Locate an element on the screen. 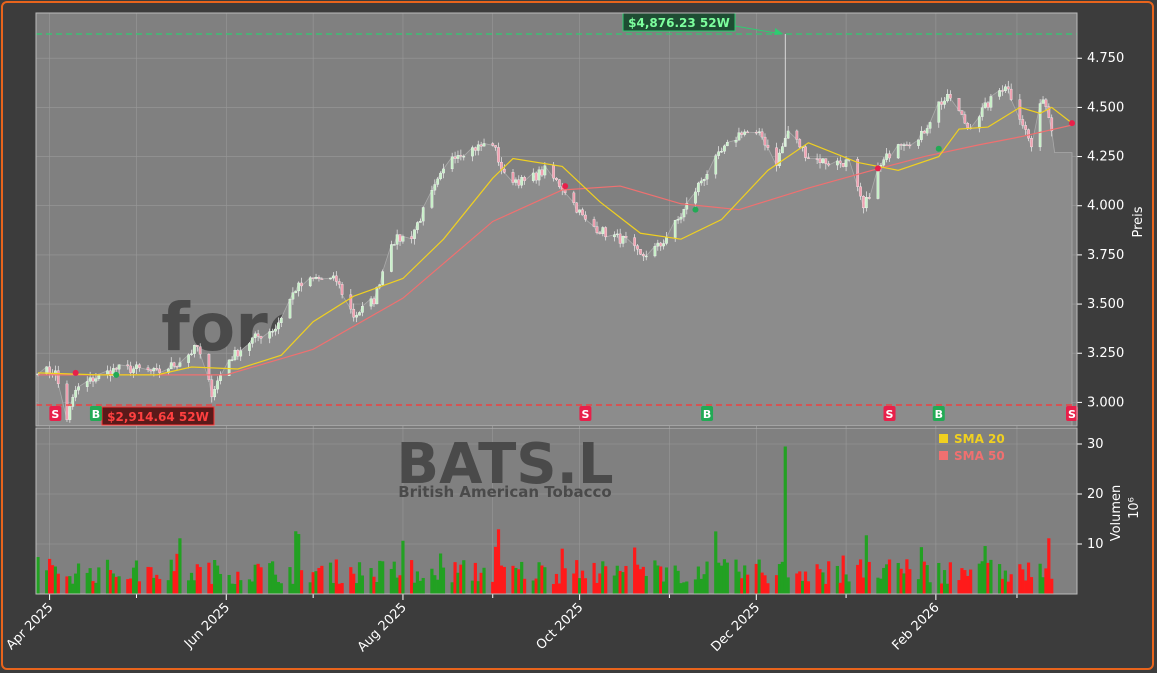 The height and width of the screenshot is (673, 1157). signal-label: B is located at coordinates (707, 414).